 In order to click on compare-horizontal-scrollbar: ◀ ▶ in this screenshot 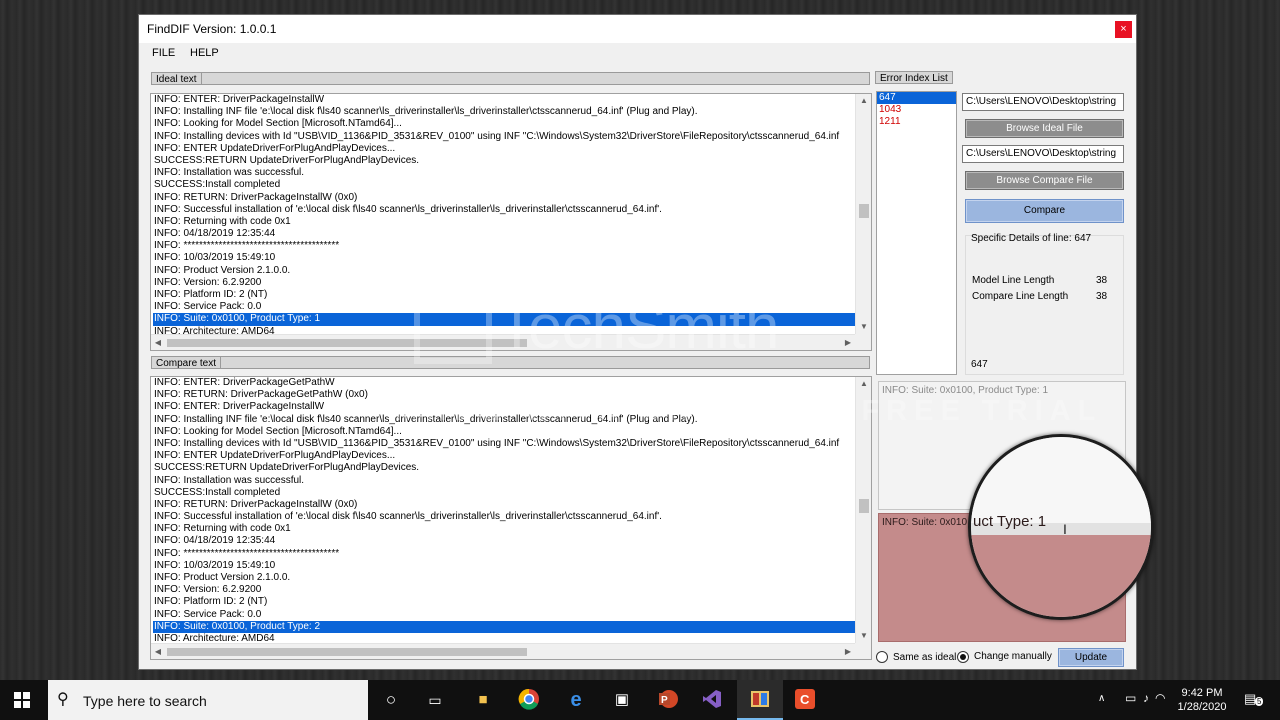, I will do `click(503, 651)`.